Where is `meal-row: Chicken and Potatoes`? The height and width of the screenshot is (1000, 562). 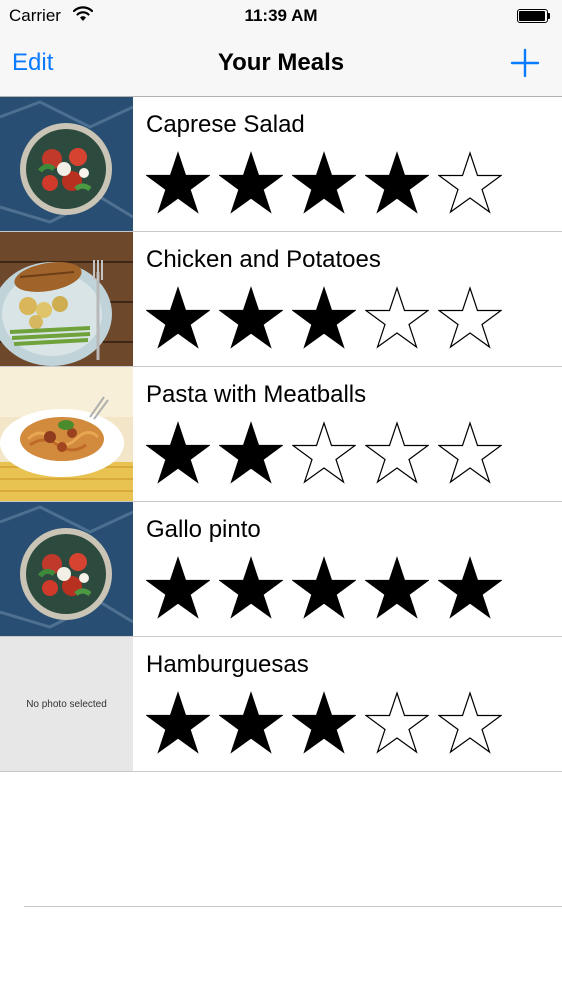
meal-row: Chicken and Potatoes is located at coordinates (281, 299).